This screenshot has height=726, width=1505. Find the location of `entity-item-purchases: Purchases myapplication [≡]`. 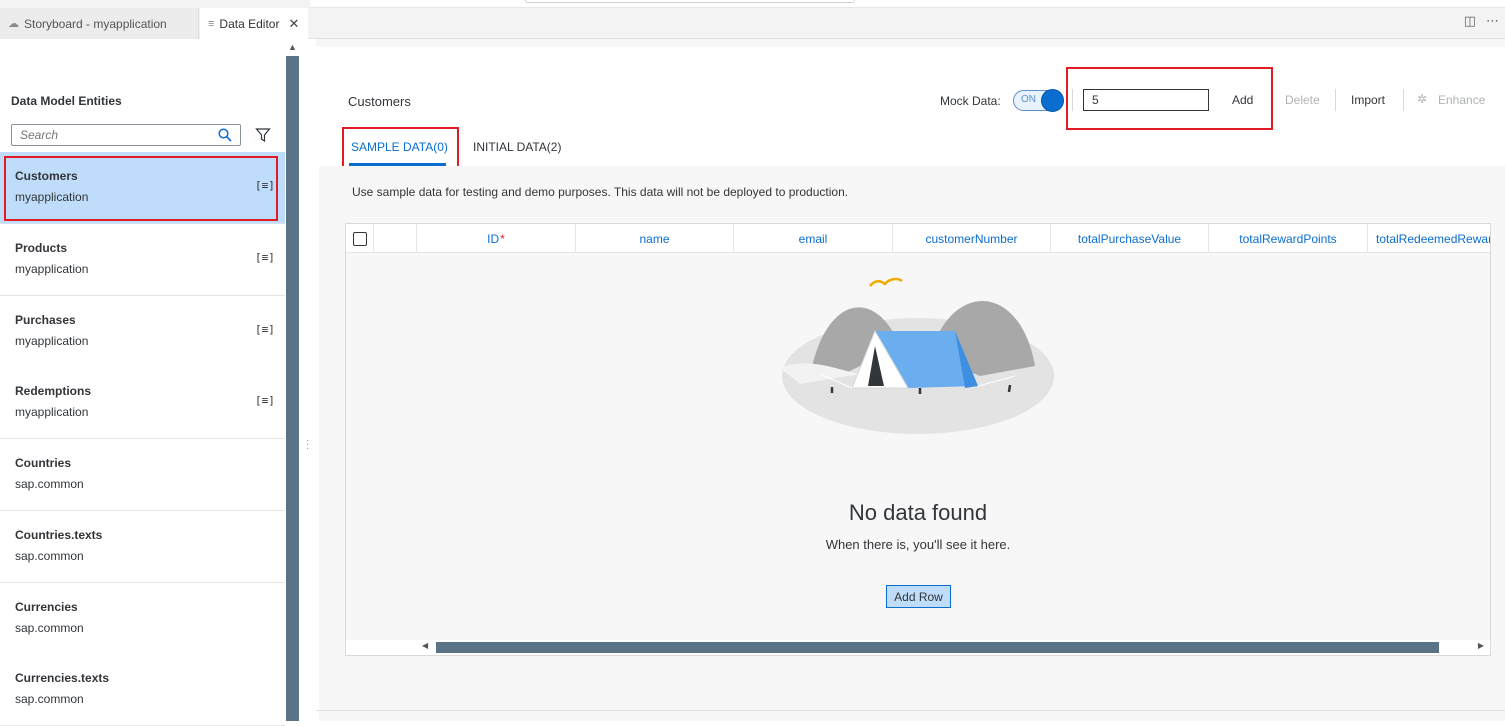

entity-item-purchases: Purchases myapplication [≡] is located at coordinates (142, 332).